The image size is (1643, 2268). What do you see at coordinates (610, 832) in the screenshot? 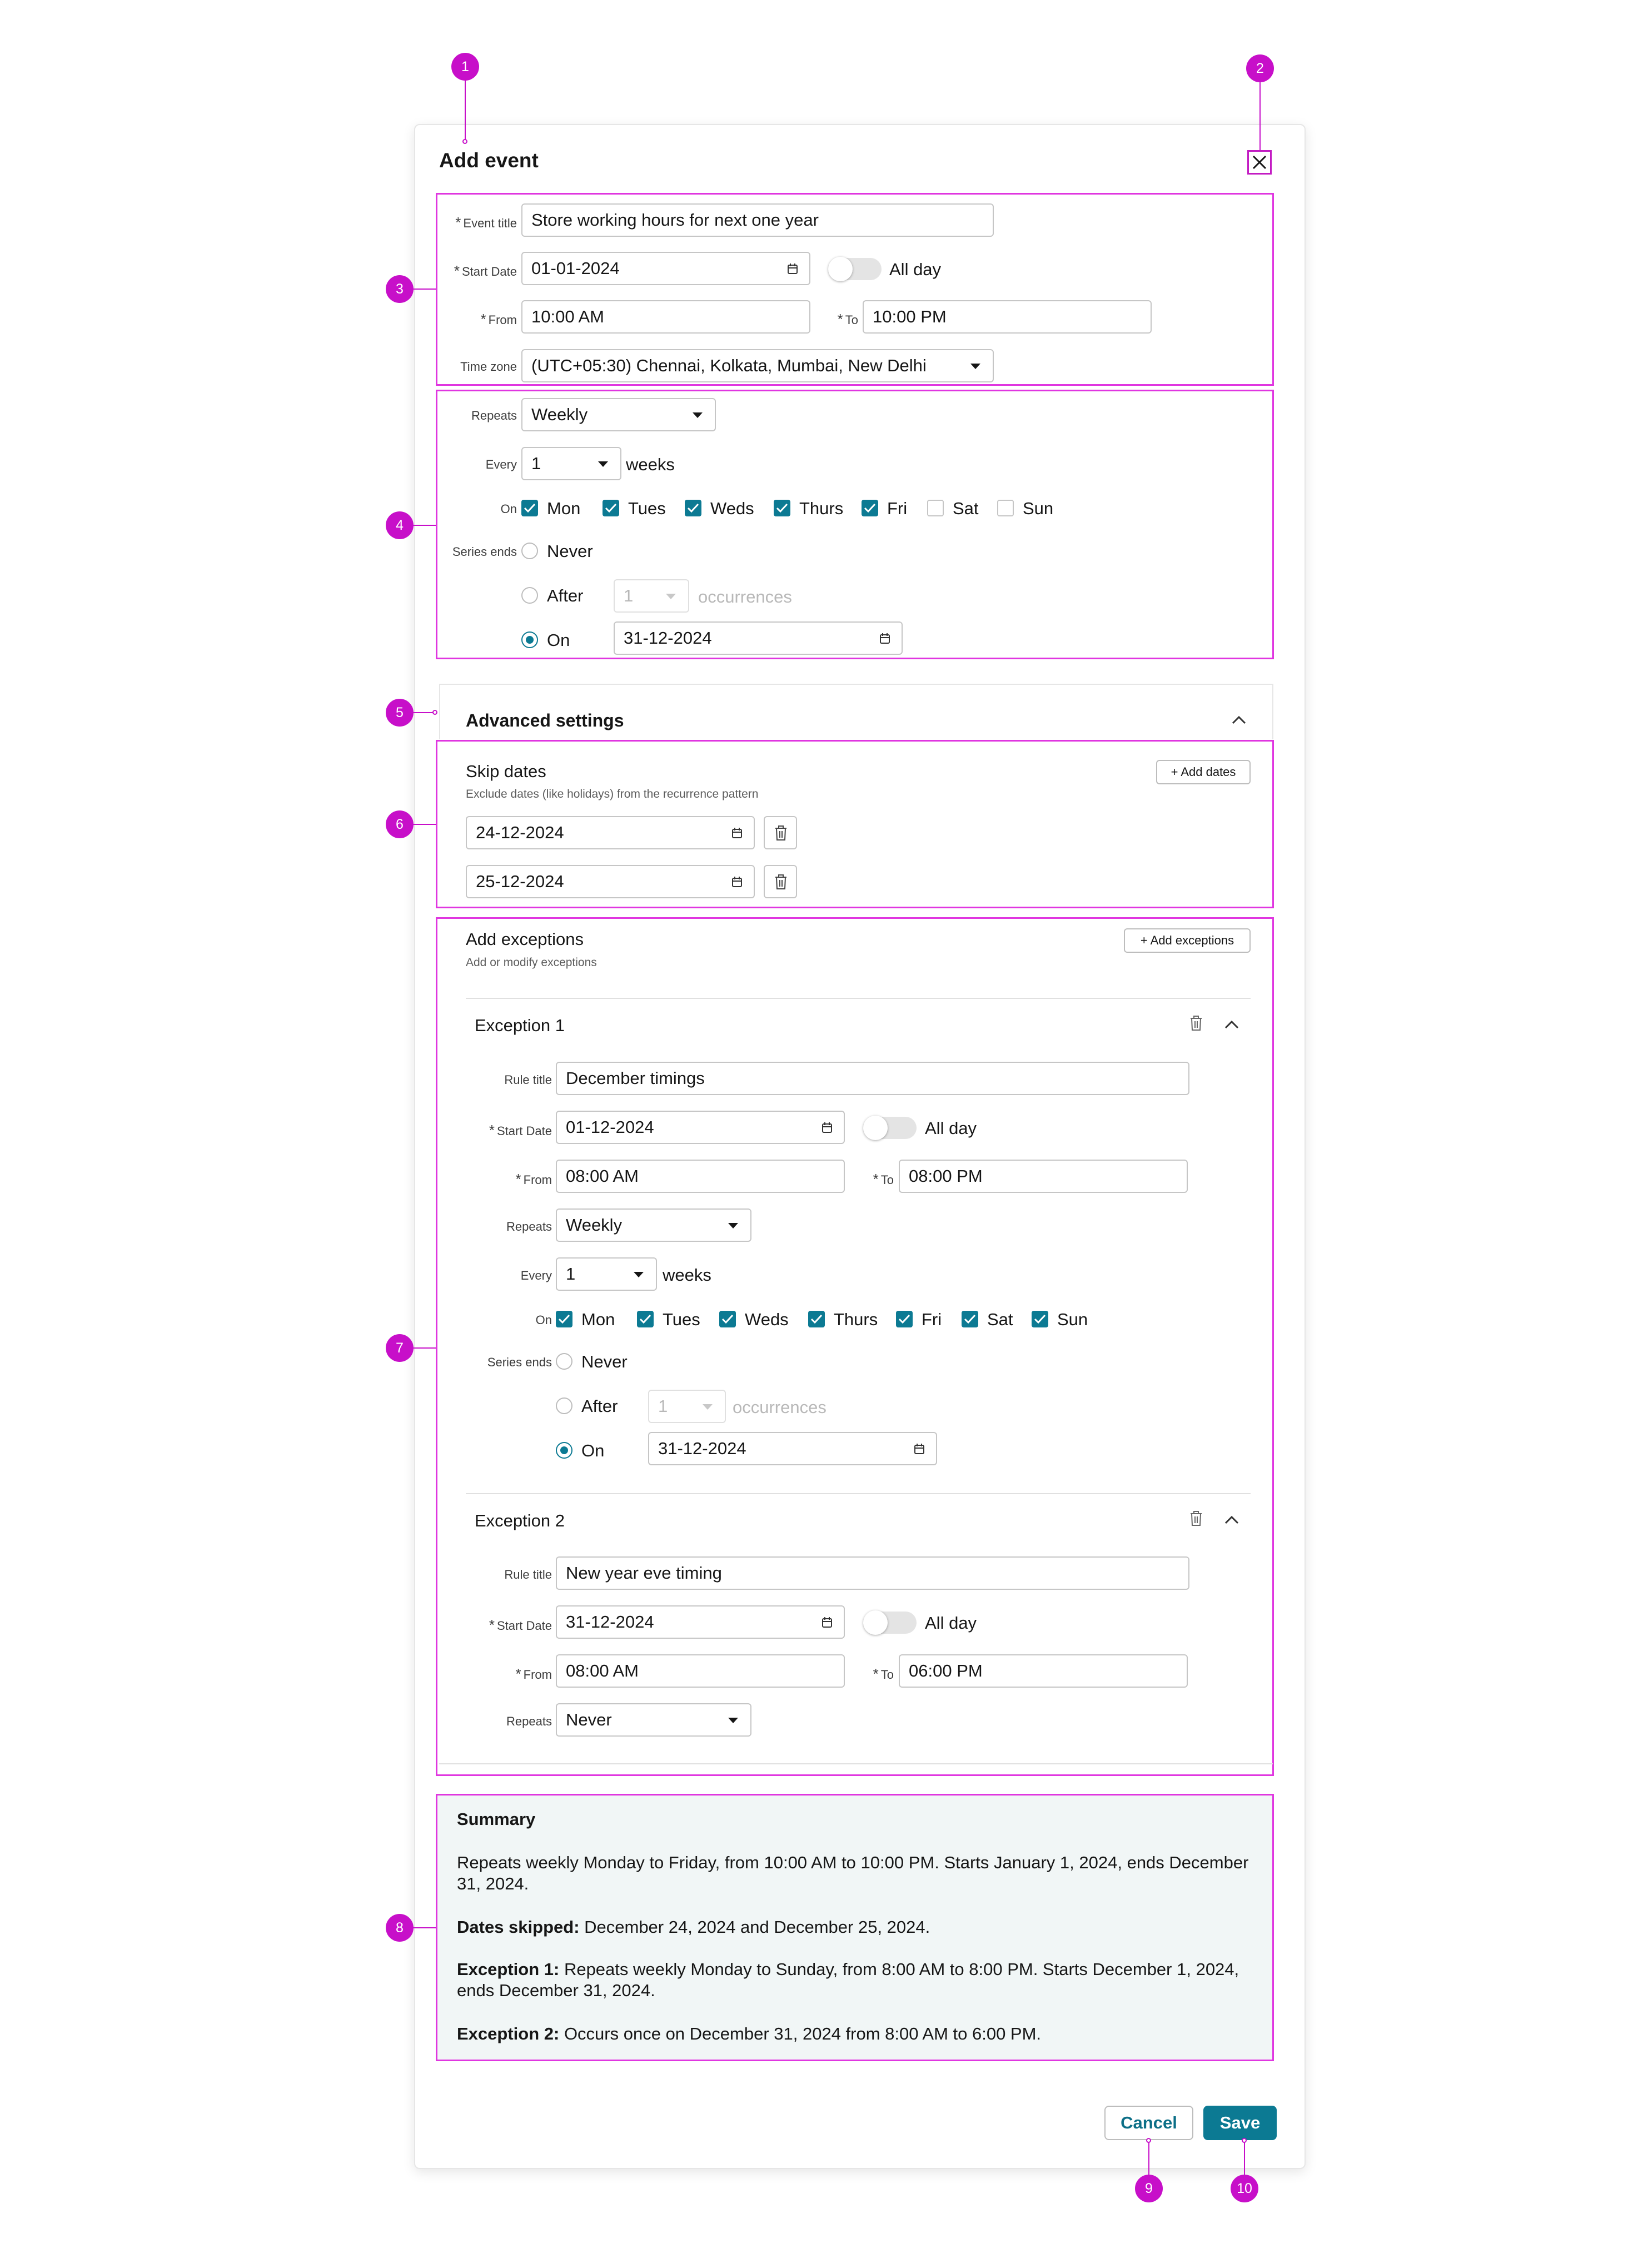
I see `skip-date-input-1: 24-12-2024` at bounding box center [610, 832].